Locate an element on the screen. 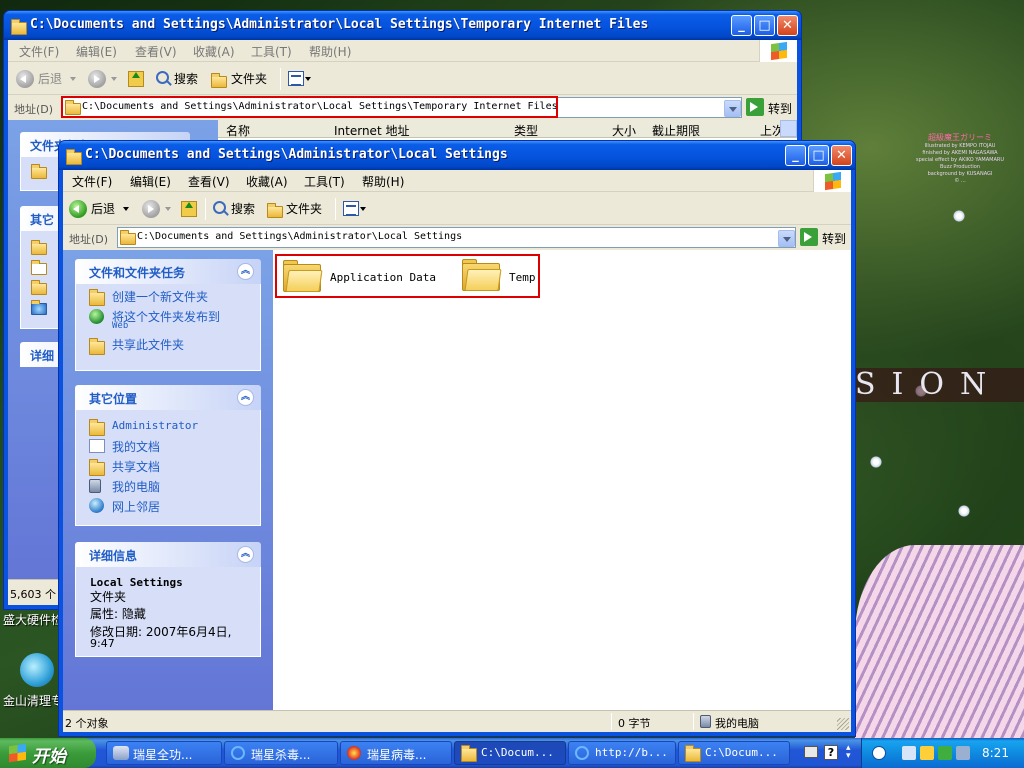  start-button: 开始 is located at coordinates (48, 753).